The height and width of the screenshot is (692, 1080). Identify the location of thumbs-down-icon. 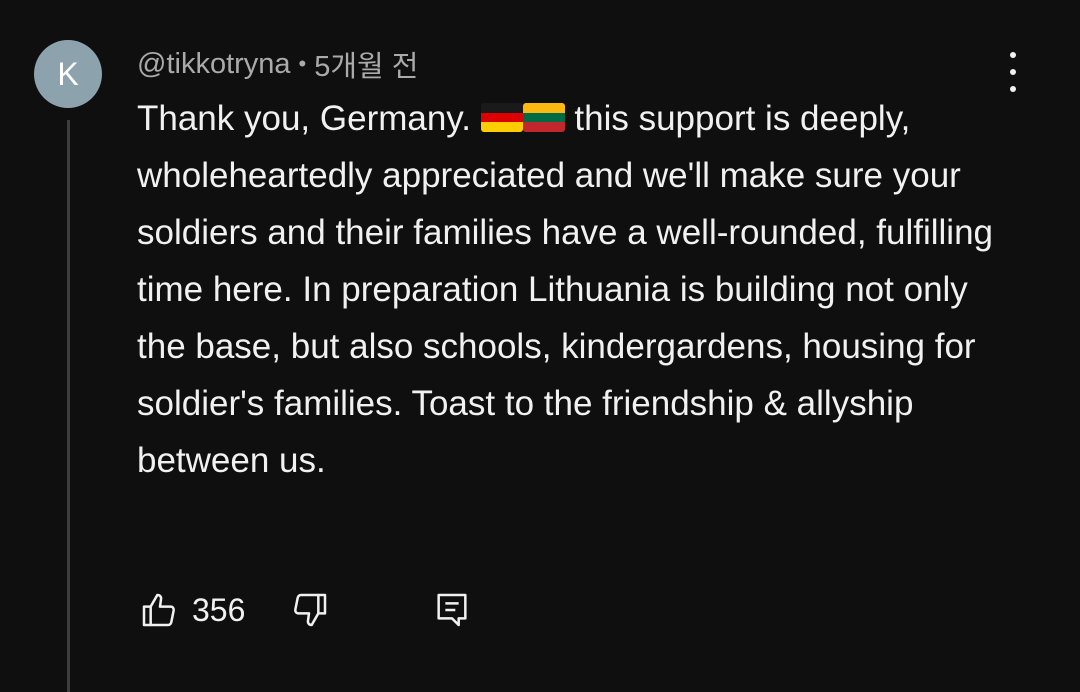
(310, 610).